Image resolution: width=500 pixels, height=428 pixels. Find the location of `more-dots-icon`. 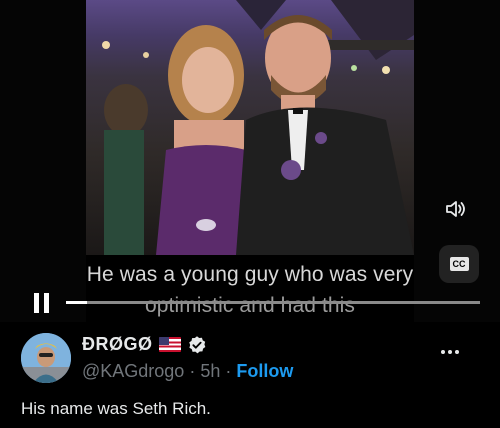

more-dots-icon is located at coordinates (443, 352).